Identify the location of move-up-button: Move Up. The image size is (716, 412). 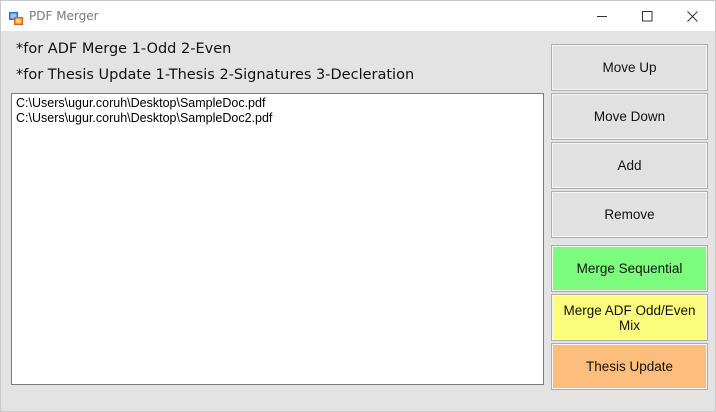
(629, 67).